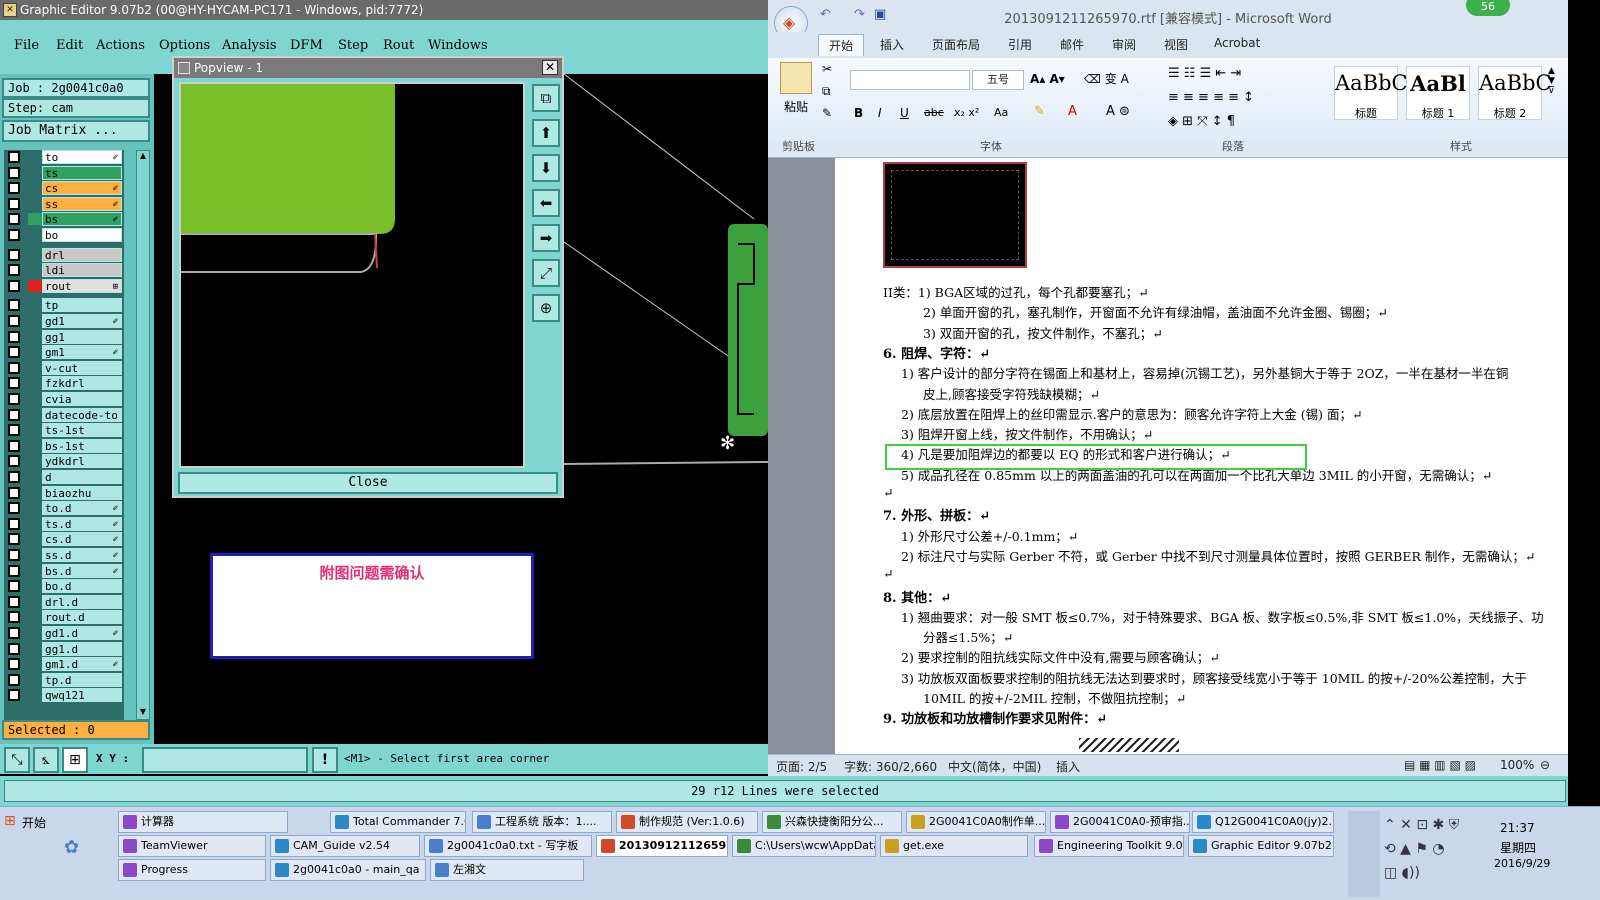 The height and width of the screenshot is (900, 1600). What do you see at coordinates (546, 98) in the screenshot?
I see `fit-window-icon: ⧉` at bounding box center [546, 98].